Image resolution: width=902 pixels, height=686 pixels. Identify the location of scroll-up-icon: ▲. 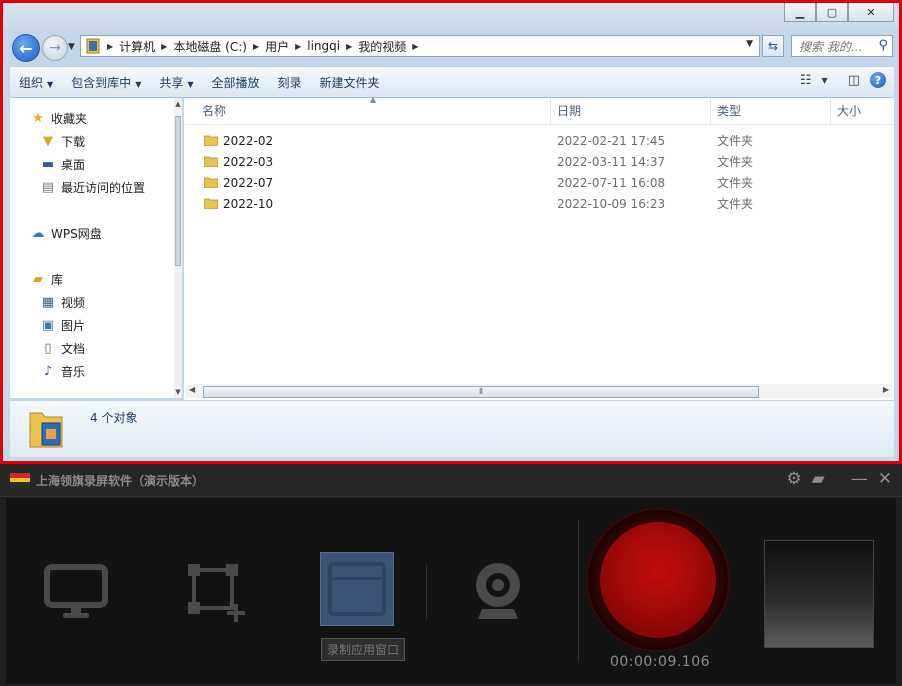
(178, 104).